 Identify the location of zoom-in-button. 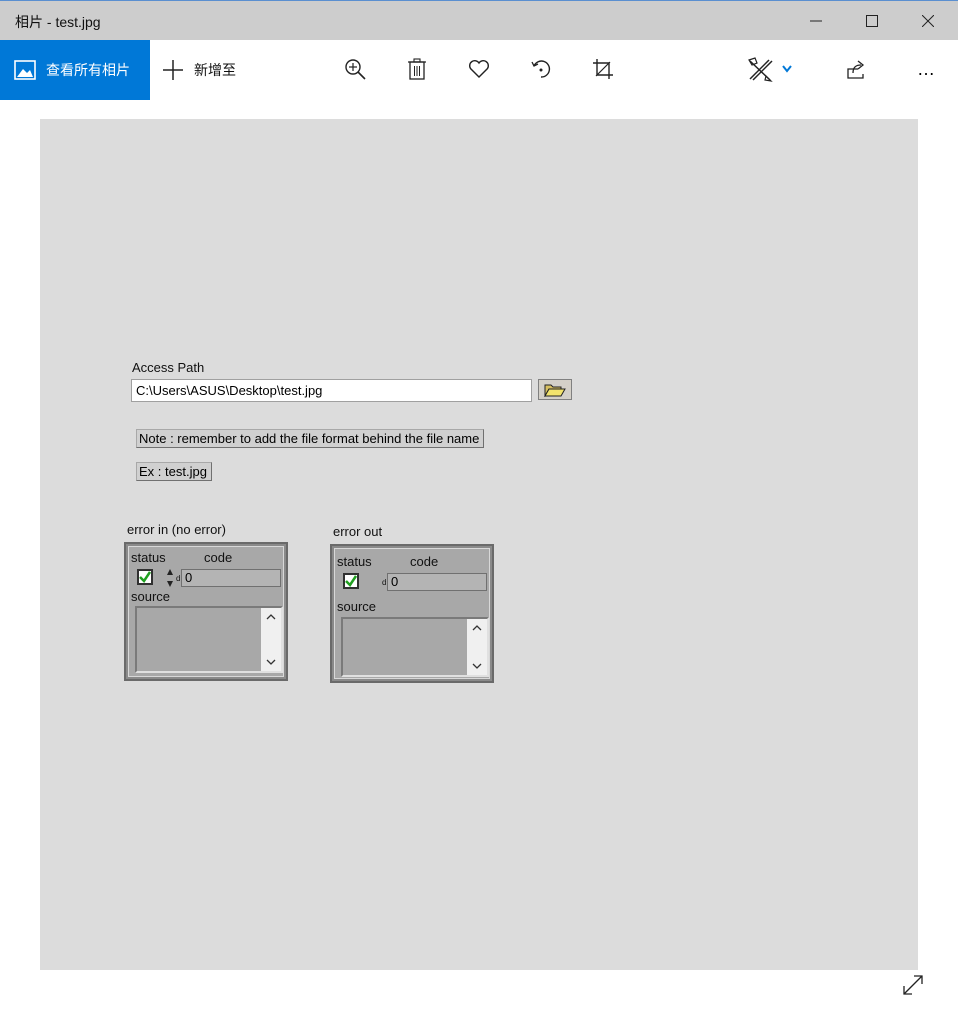
(355, 69).